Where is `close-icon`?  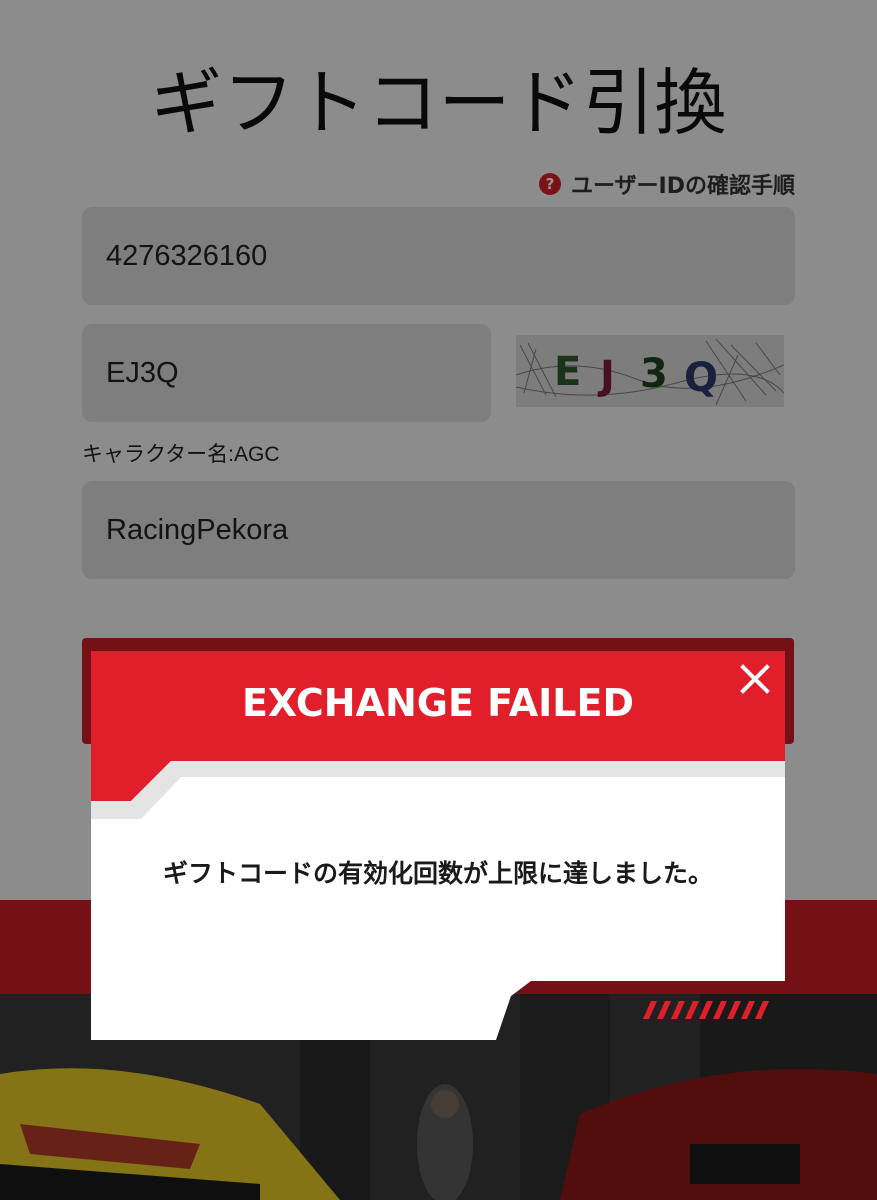 close-icon is located at coordinates (755, 679).